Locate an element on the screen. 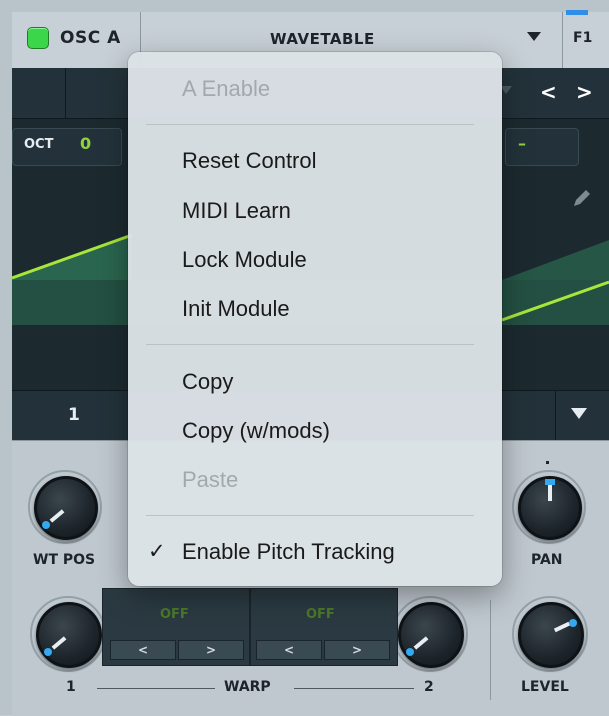  warp1-mode-value: OFF is located at coordinates (174, 614).